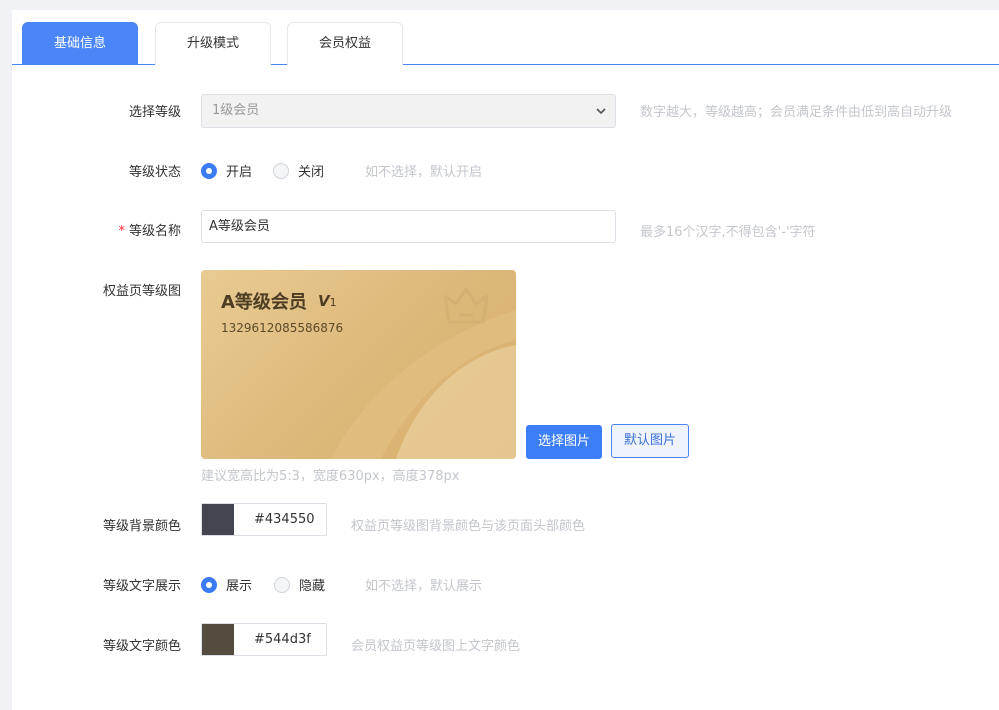  I want to click on level-name-label-wrap: * 等级名称, so click(149, 229).